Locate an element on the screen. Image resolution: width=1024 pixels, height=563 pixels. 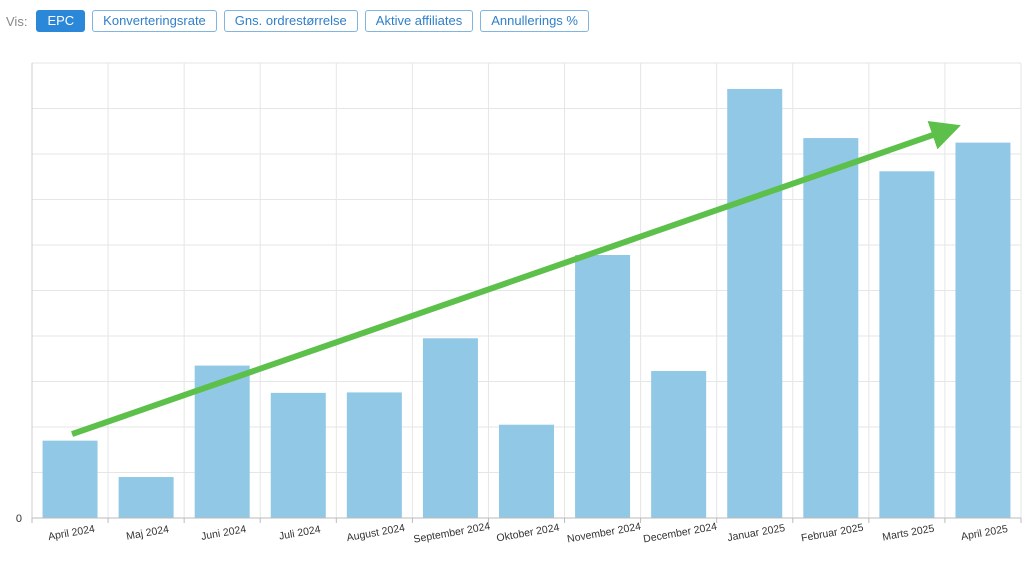
x-tick-label: April 2024 is located at coordinates (71, 533).